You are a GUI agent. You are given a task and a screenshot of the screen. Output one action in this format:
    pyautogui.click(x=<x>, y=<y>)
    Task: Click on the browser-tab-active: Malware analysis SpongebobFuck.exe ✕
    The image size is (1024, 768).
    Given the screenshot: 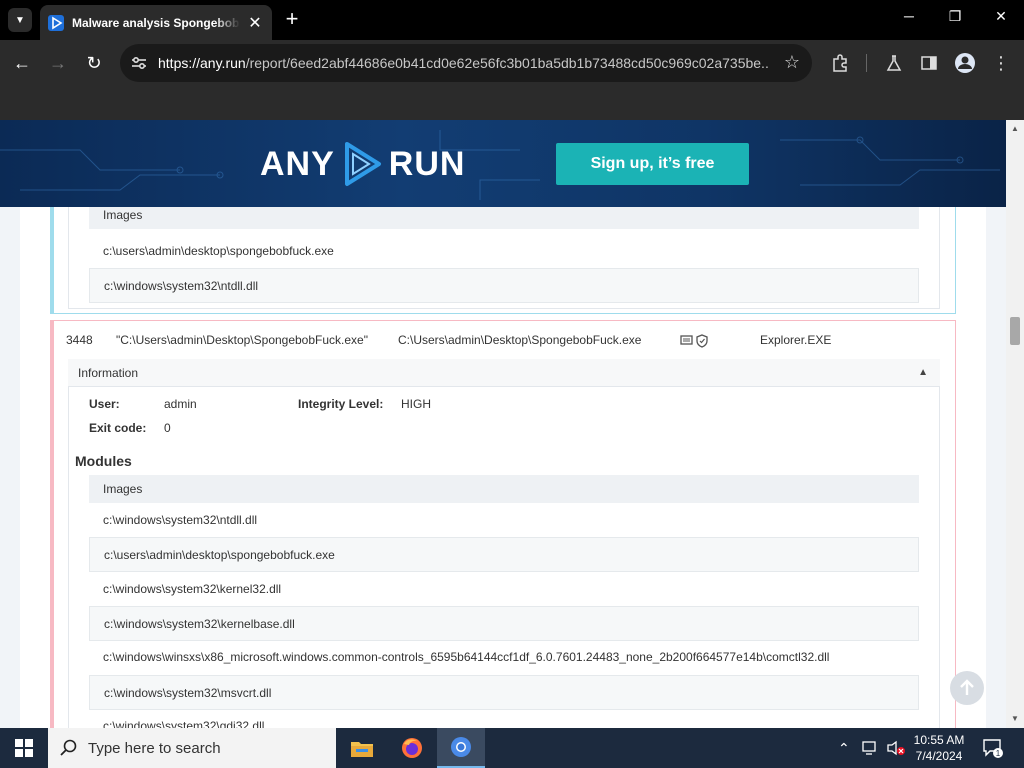 What is the action you would take?
    pyautogui.click(x=156, y=22)
    